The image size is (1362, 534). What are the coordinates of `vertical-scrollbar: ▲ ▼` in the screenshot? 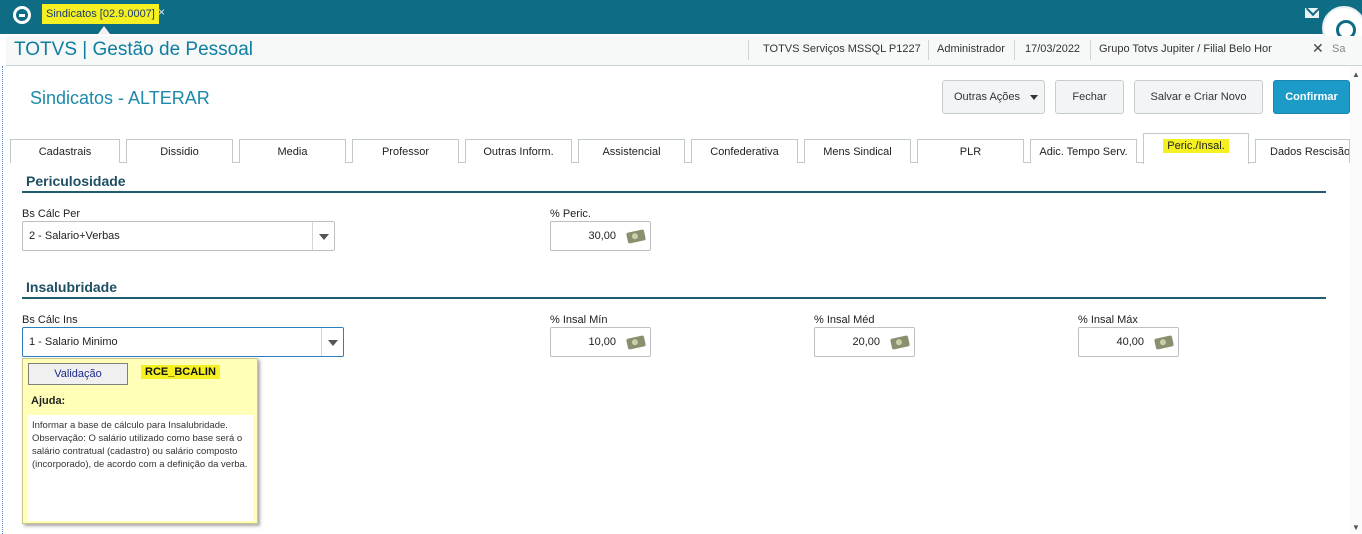 It's located at (1356, 300).